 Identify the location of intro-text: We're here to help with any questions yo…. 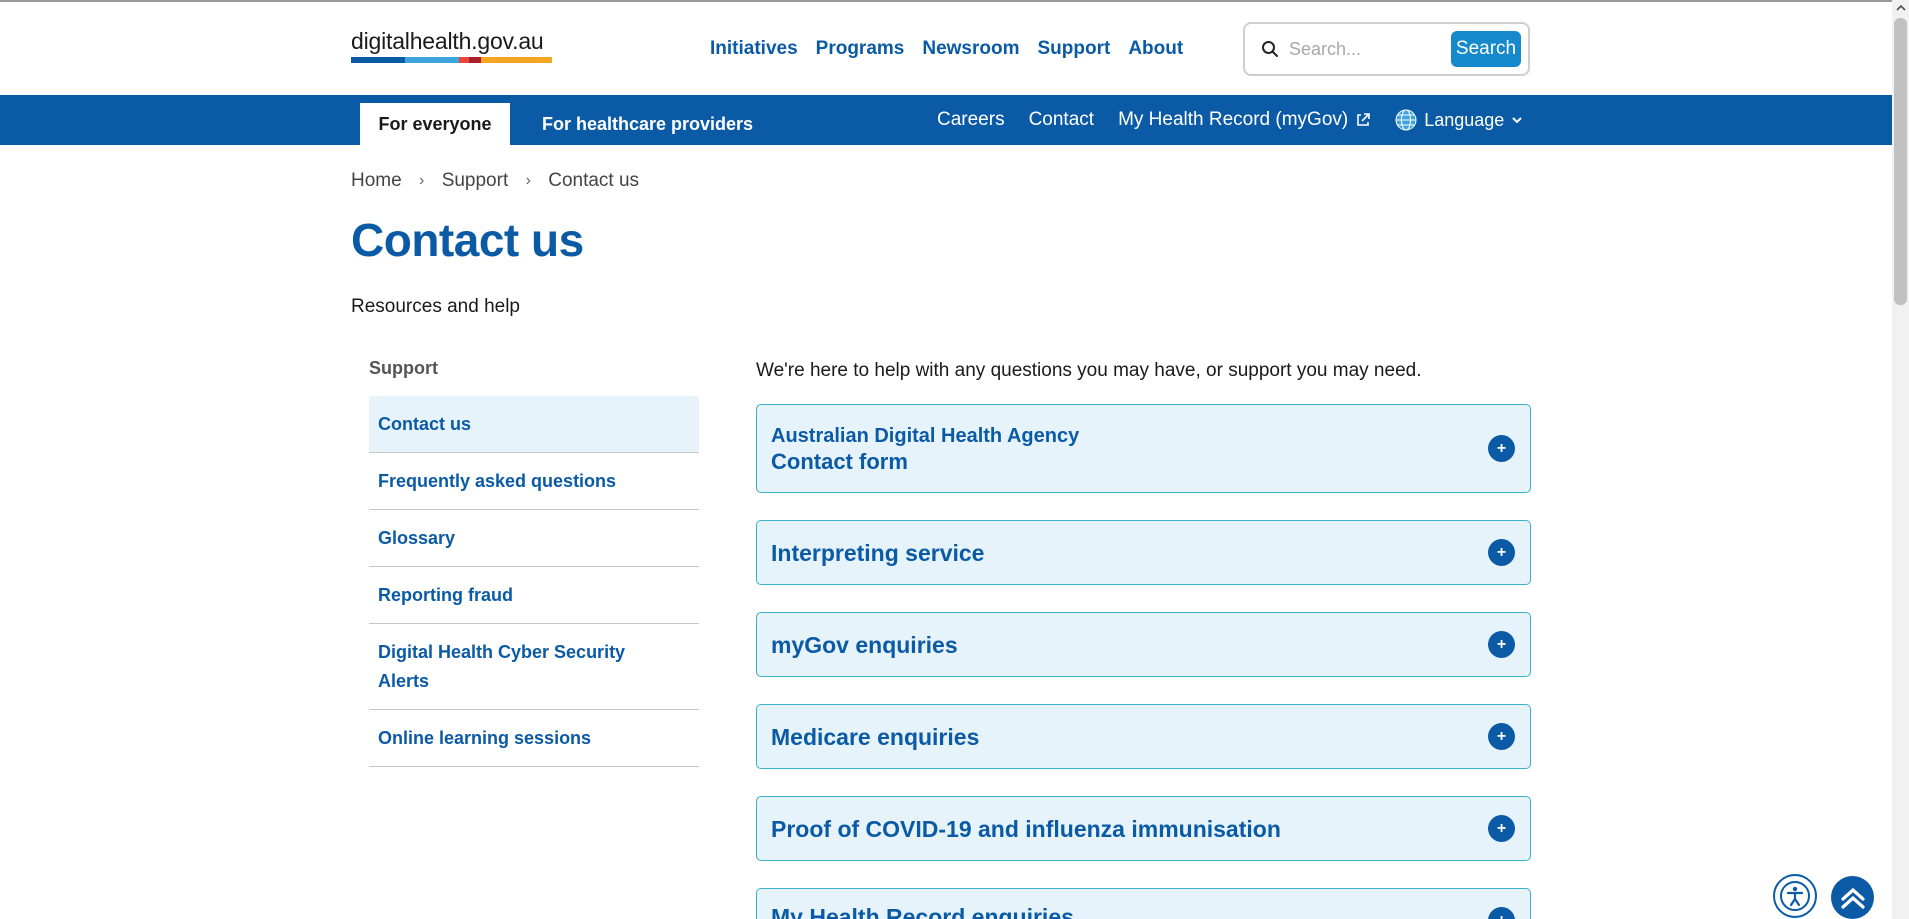
(1089, 370).